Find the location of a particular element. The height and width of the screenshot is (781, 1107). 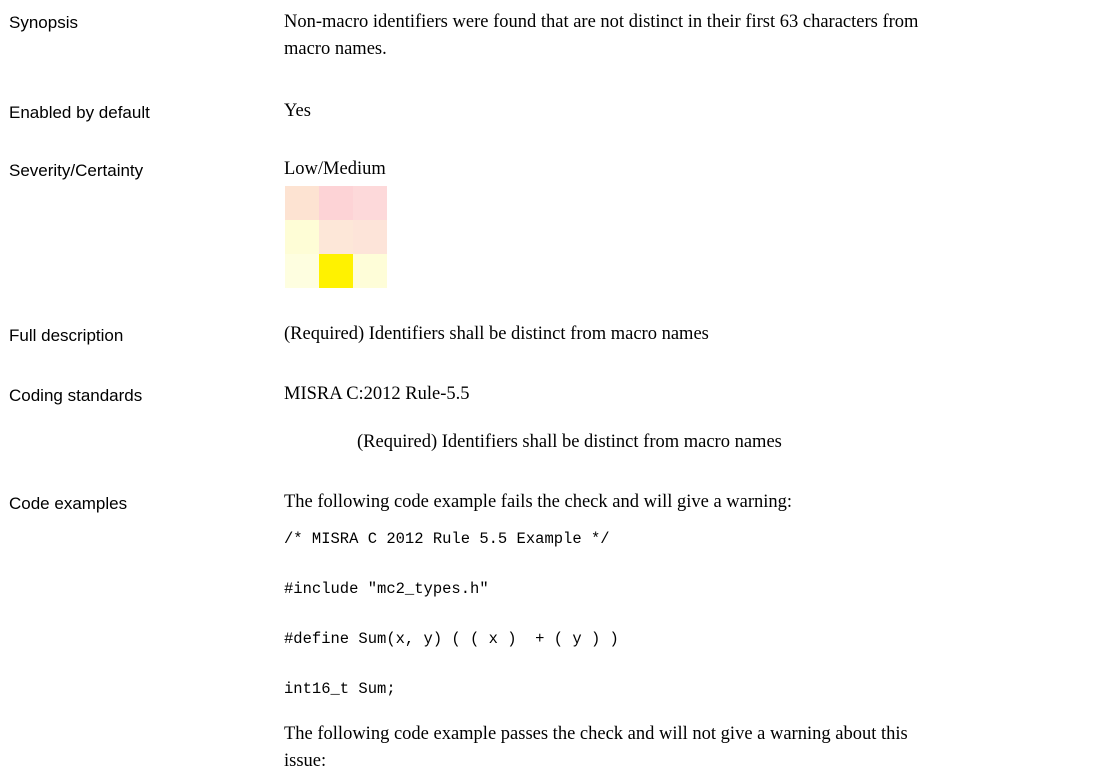

code-examples-label: Code examples is located at coordinates (68, 503).